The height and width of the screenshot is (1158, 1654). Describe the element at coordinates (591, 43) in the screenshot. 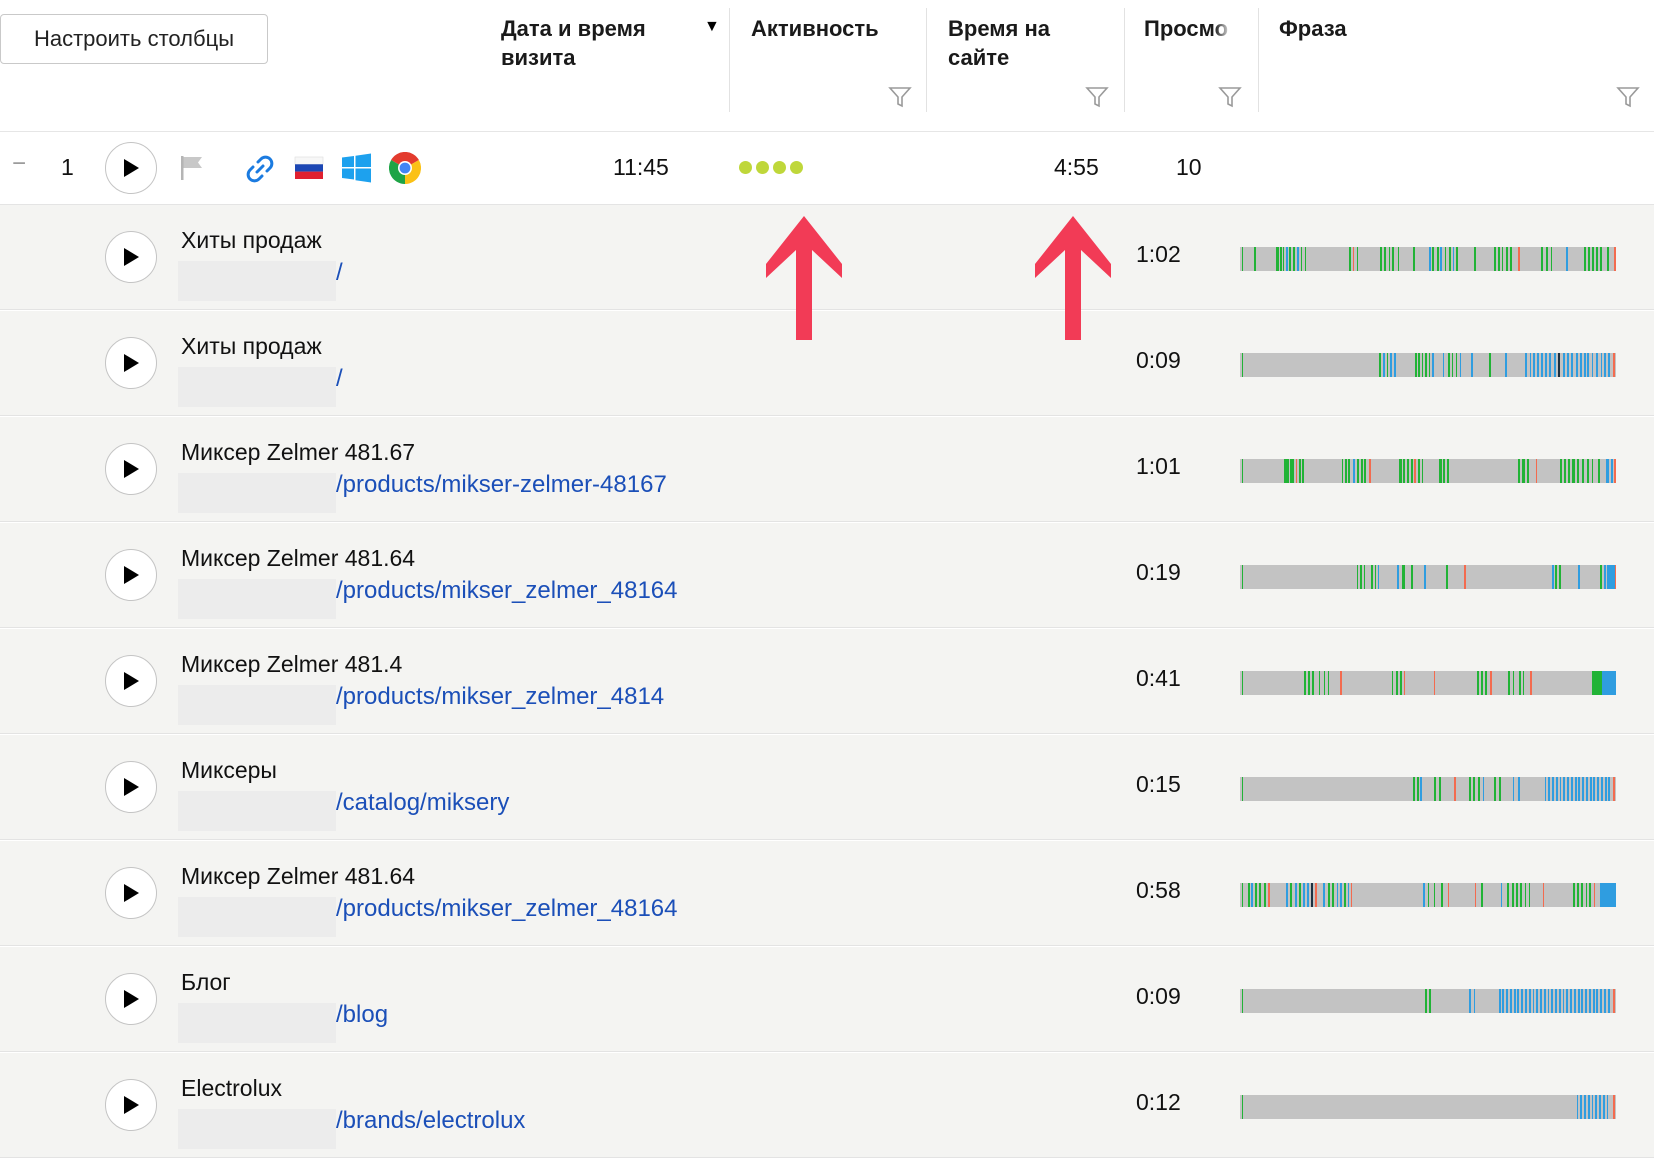

I see `column-header-datetime: Дата и время визита` at that location.